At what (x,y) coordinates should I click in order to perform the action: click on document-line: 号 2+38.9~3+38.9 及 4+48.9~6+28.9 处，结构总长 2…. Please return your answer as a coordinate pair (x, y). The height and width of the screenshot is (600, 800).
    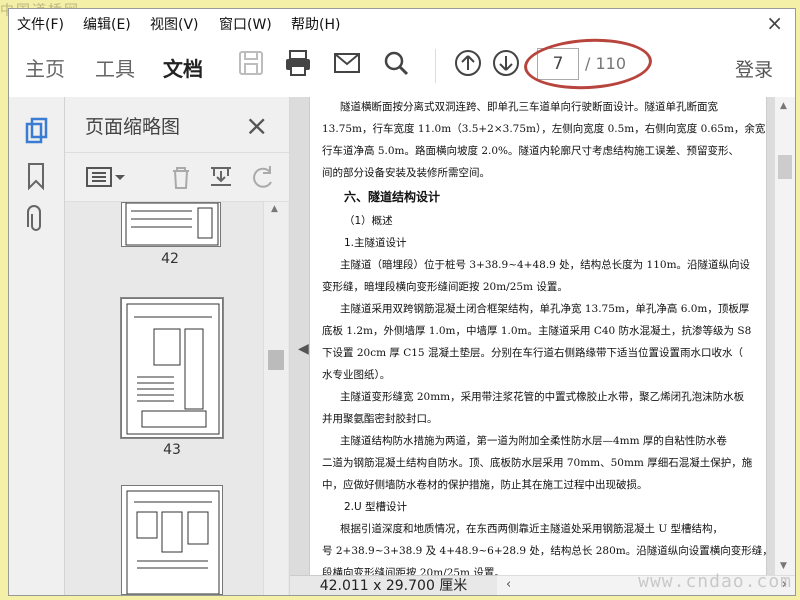
    Looking at the image, I should click on (544, 551).